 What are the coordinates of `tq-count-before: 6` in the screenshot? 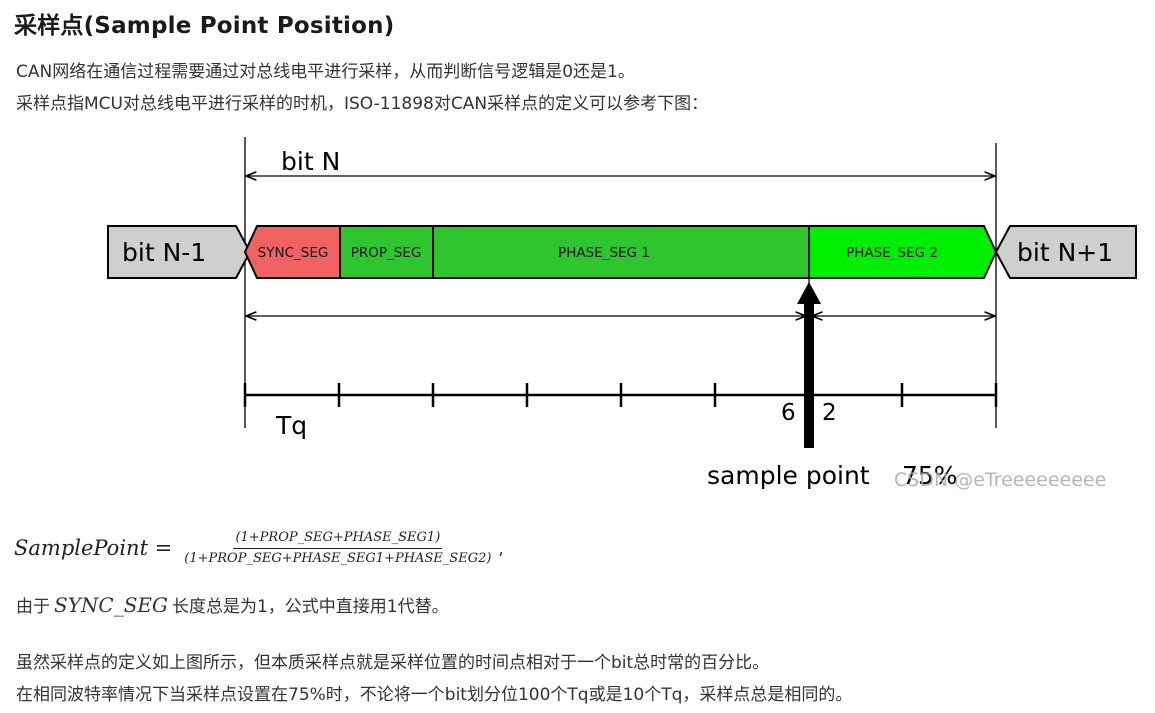 It's located at (788, 413).